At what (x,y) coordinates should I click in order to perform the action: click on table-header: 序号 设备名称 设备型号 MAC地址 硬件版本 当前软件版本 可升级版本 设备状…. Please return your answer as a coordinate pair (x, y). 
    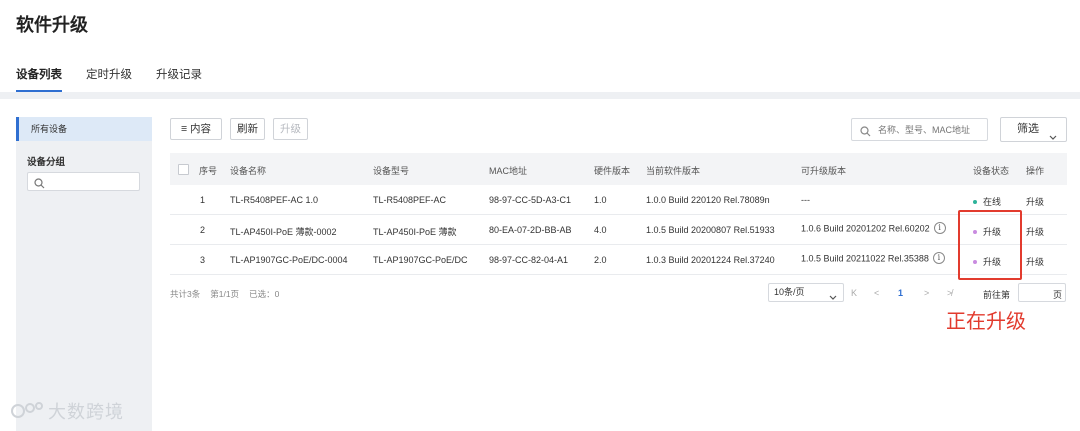
    Looking at the image, I should click on (618, 169).